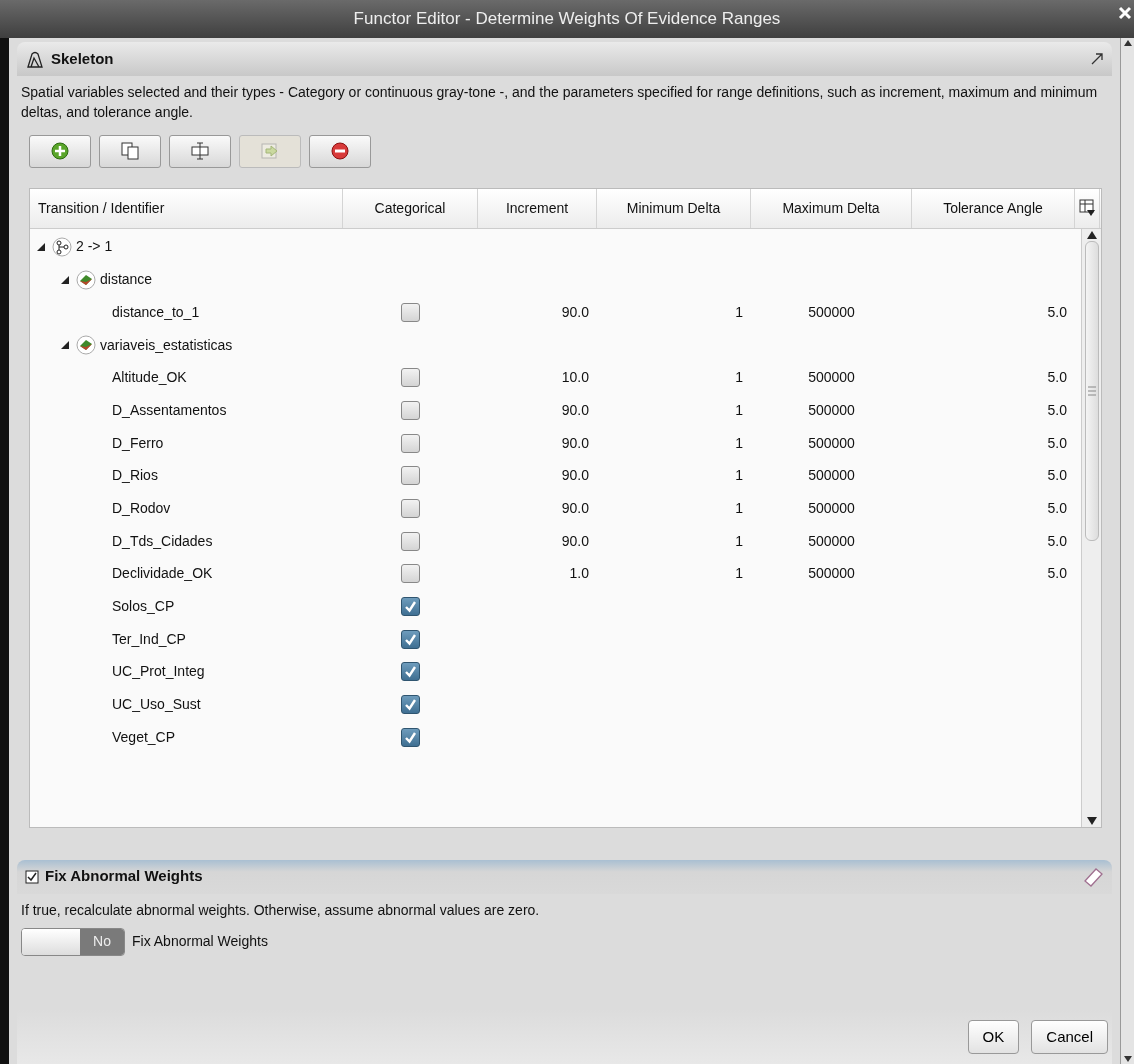  Describe the element at coordinates (141, 508) in the screenshot. I see `tree-item: D_Rodov` at that location.